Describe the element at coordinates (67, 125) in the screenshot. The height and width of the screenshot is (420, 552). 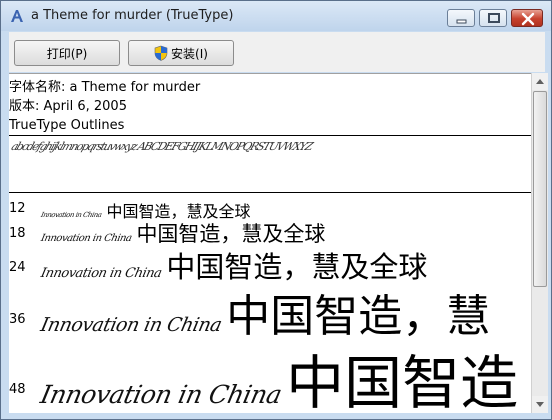
I see `font-outline-line: TrueType Outlines` at that location.